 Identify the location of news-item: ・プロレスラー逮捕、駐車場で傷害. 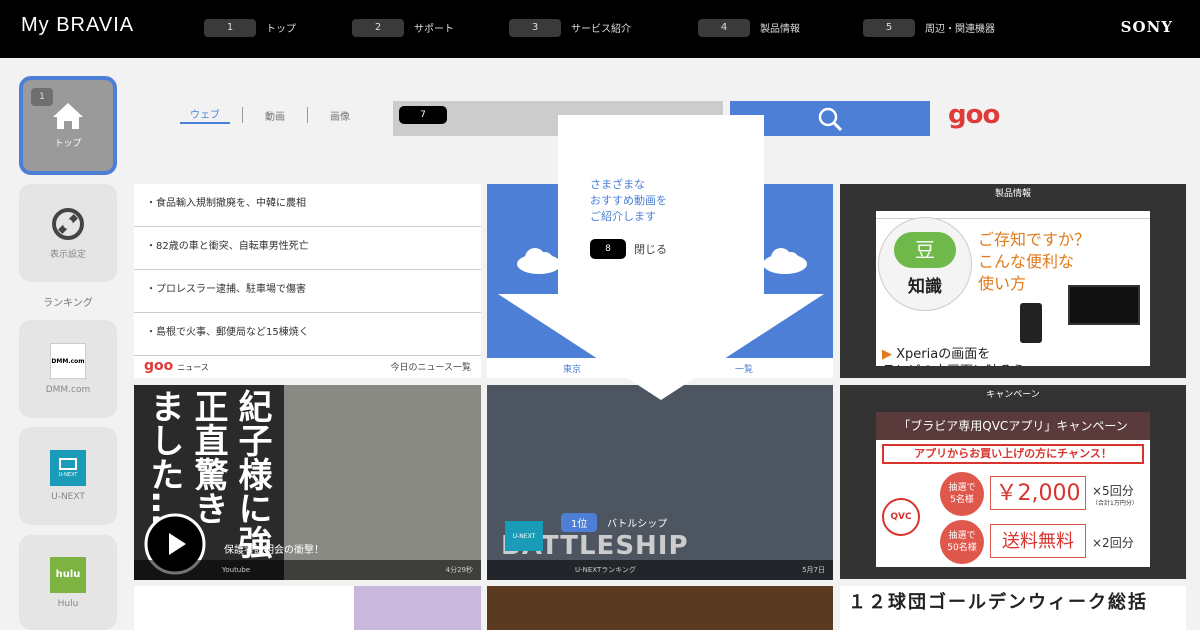
(307, 291).